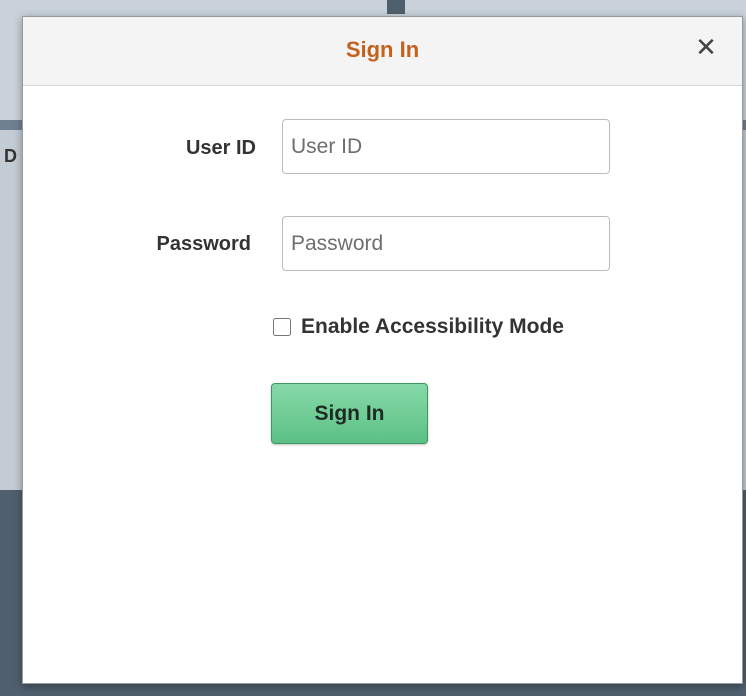 The width and height of the screenshot is (746, 696). Describe the element at coordinates (282, 327) in the screenshot. I see `accessibility-checkbox` at that location.